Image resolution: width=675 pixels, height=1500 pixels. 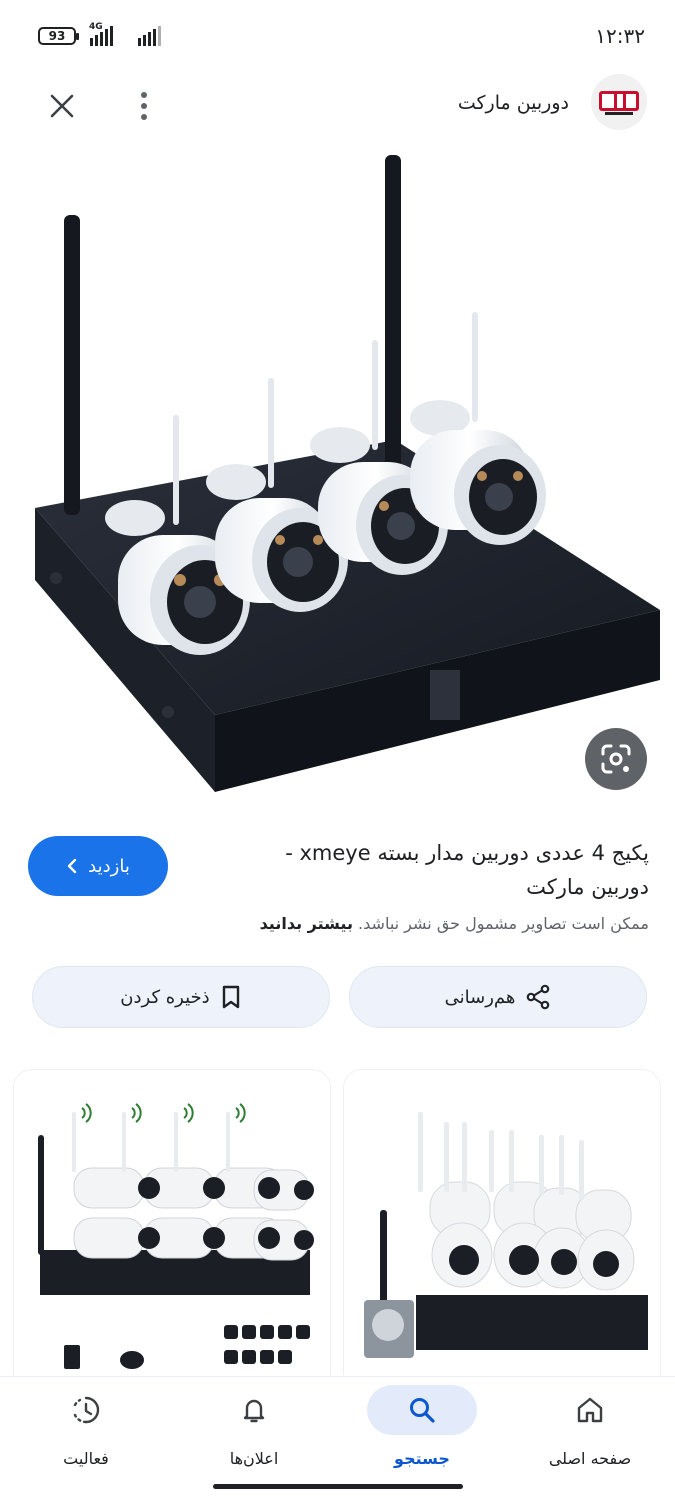 I want to click on visit-label: بازدید, so click(x=109, y=866).